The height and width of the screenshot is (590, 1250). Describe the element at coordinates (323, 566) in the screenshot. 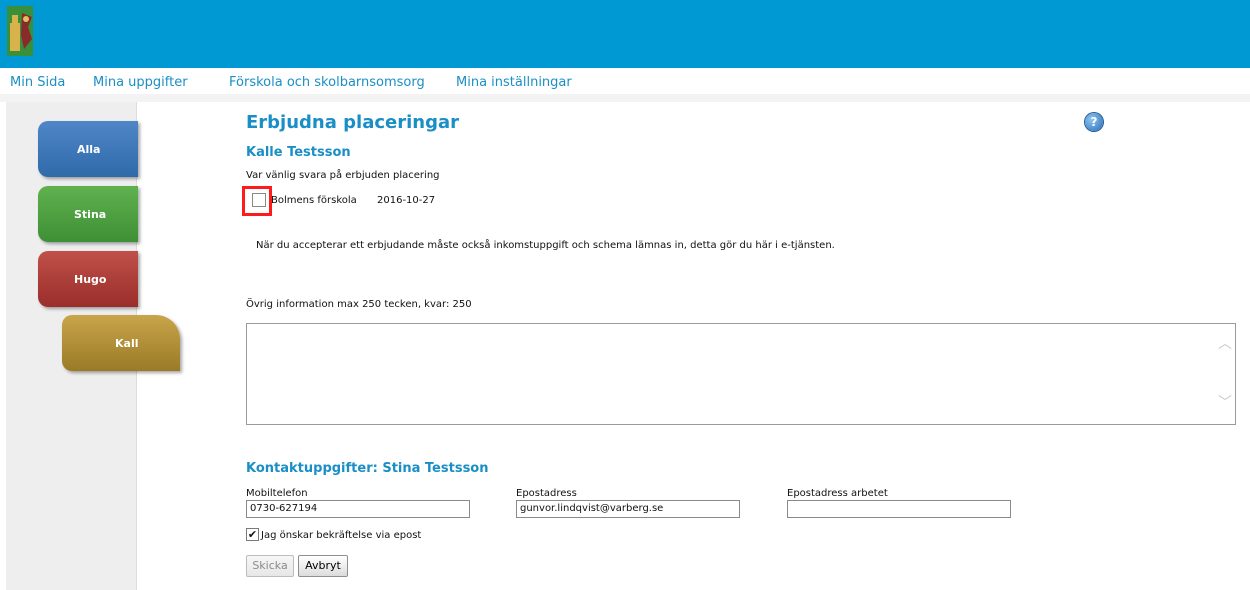

I see `cancel-button: Avbryt` at that location.